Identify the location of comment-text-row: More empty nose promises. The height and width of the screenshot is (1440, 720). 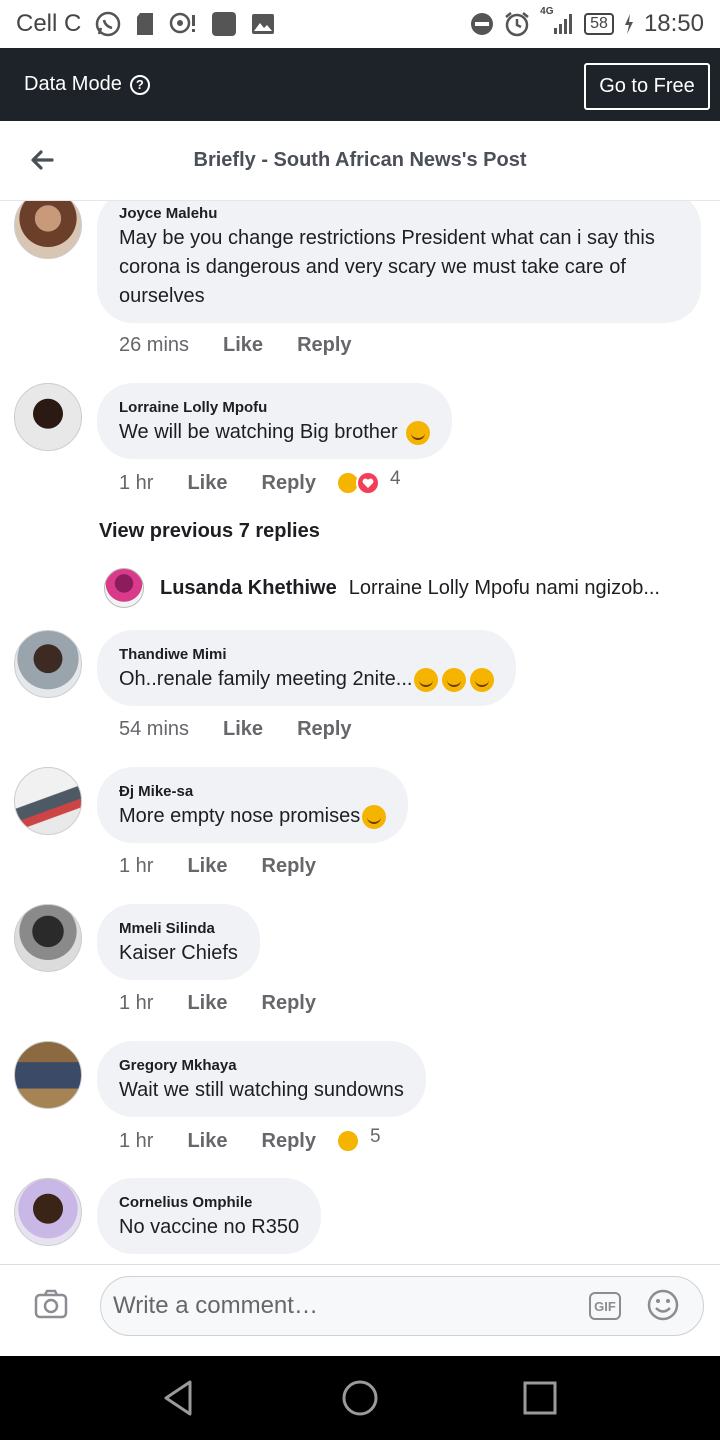
(253, 816).